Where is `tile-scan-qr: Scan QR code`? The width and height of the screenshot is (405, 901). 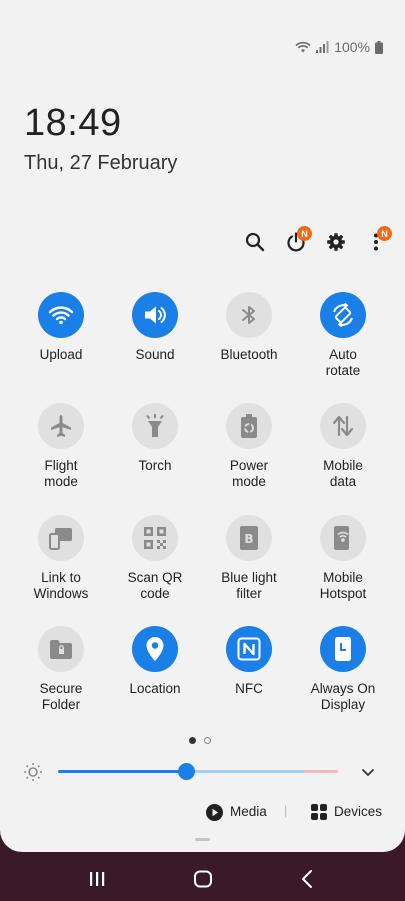
tile-scan-qr: Scan QR code is located at coordinates (155, 558).